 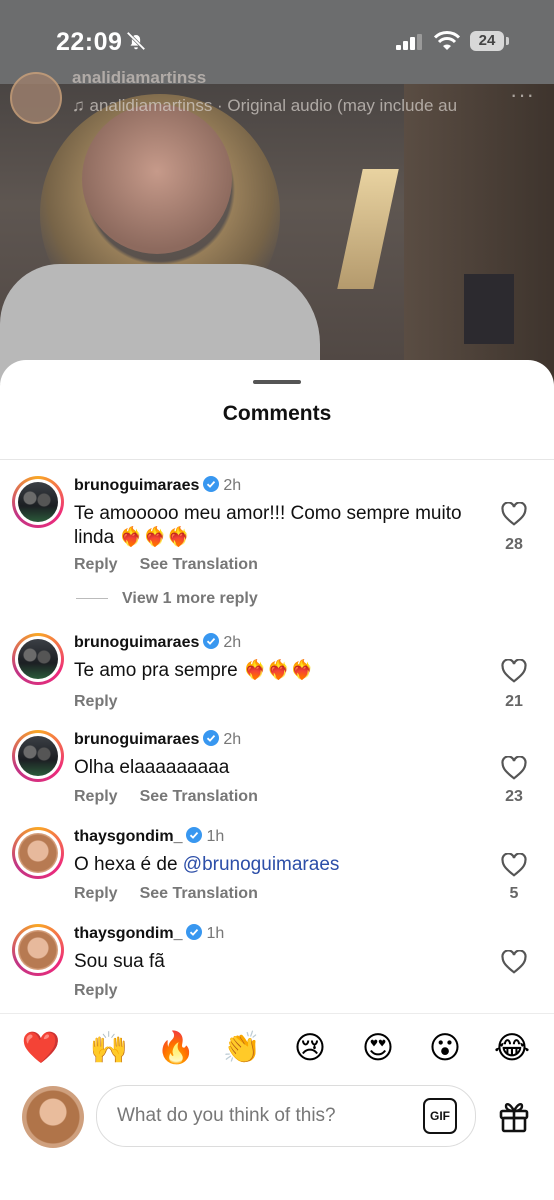 I want to click on like-count: 5, so click(x=514, y=893).